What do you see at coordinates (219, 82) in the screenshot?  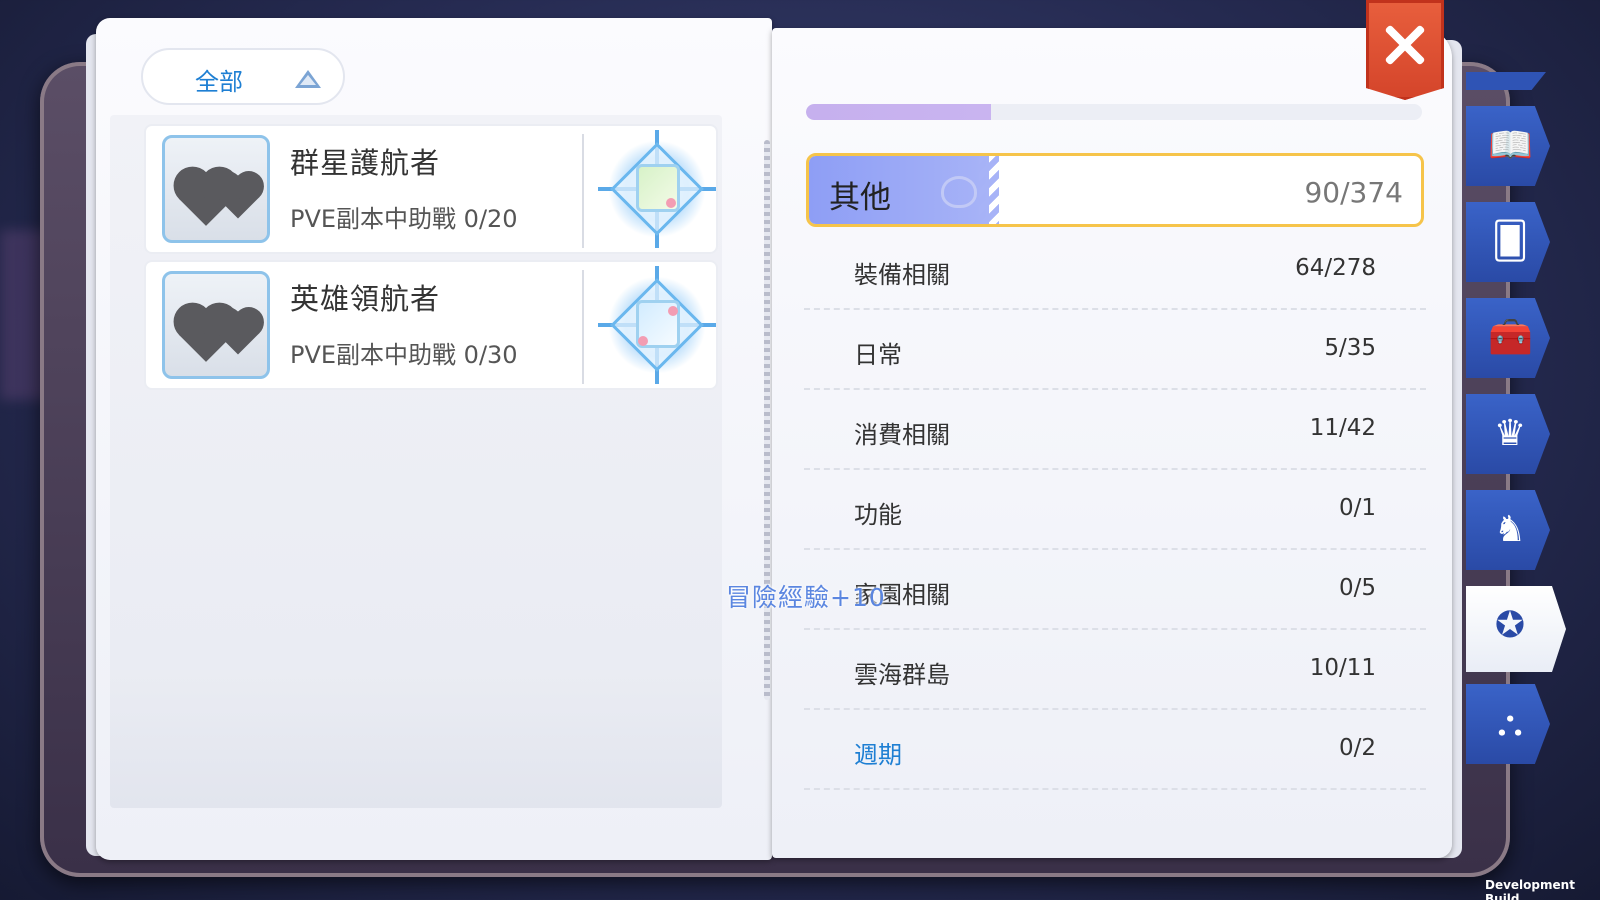 I see `filter-label: 全部` at bounding box center [219, 82].